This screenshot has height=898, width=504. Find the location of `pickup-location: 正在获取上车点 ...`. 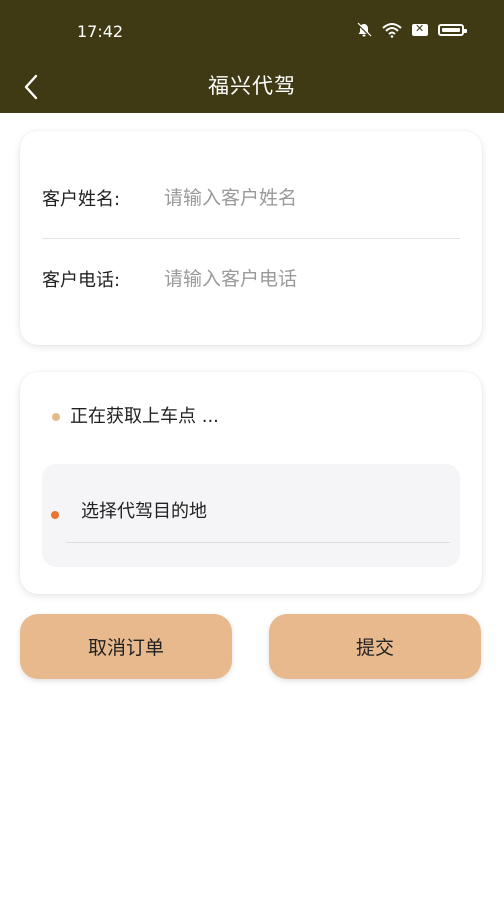

pickup-location: 正在获取上车点 ... is located at coordinates (135, 415).